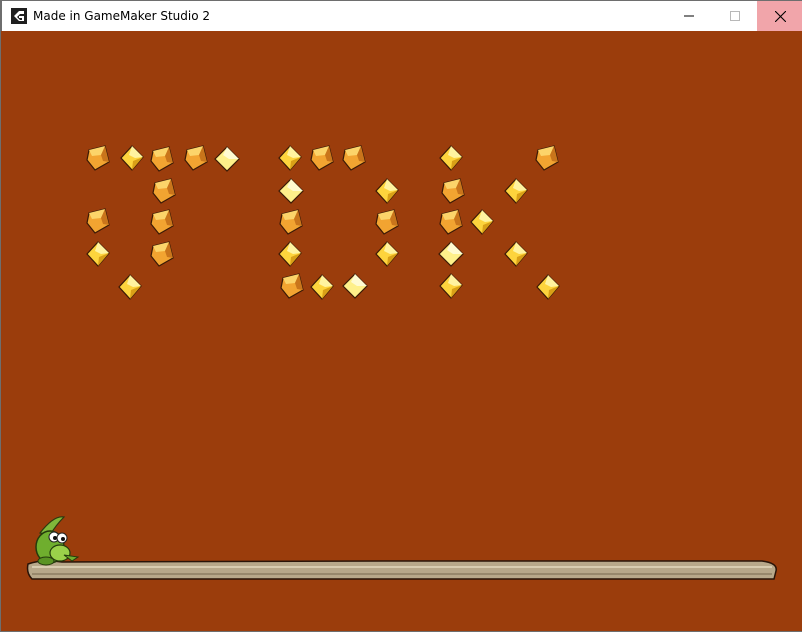  I want to click on minimize-button, so click(689, 16).